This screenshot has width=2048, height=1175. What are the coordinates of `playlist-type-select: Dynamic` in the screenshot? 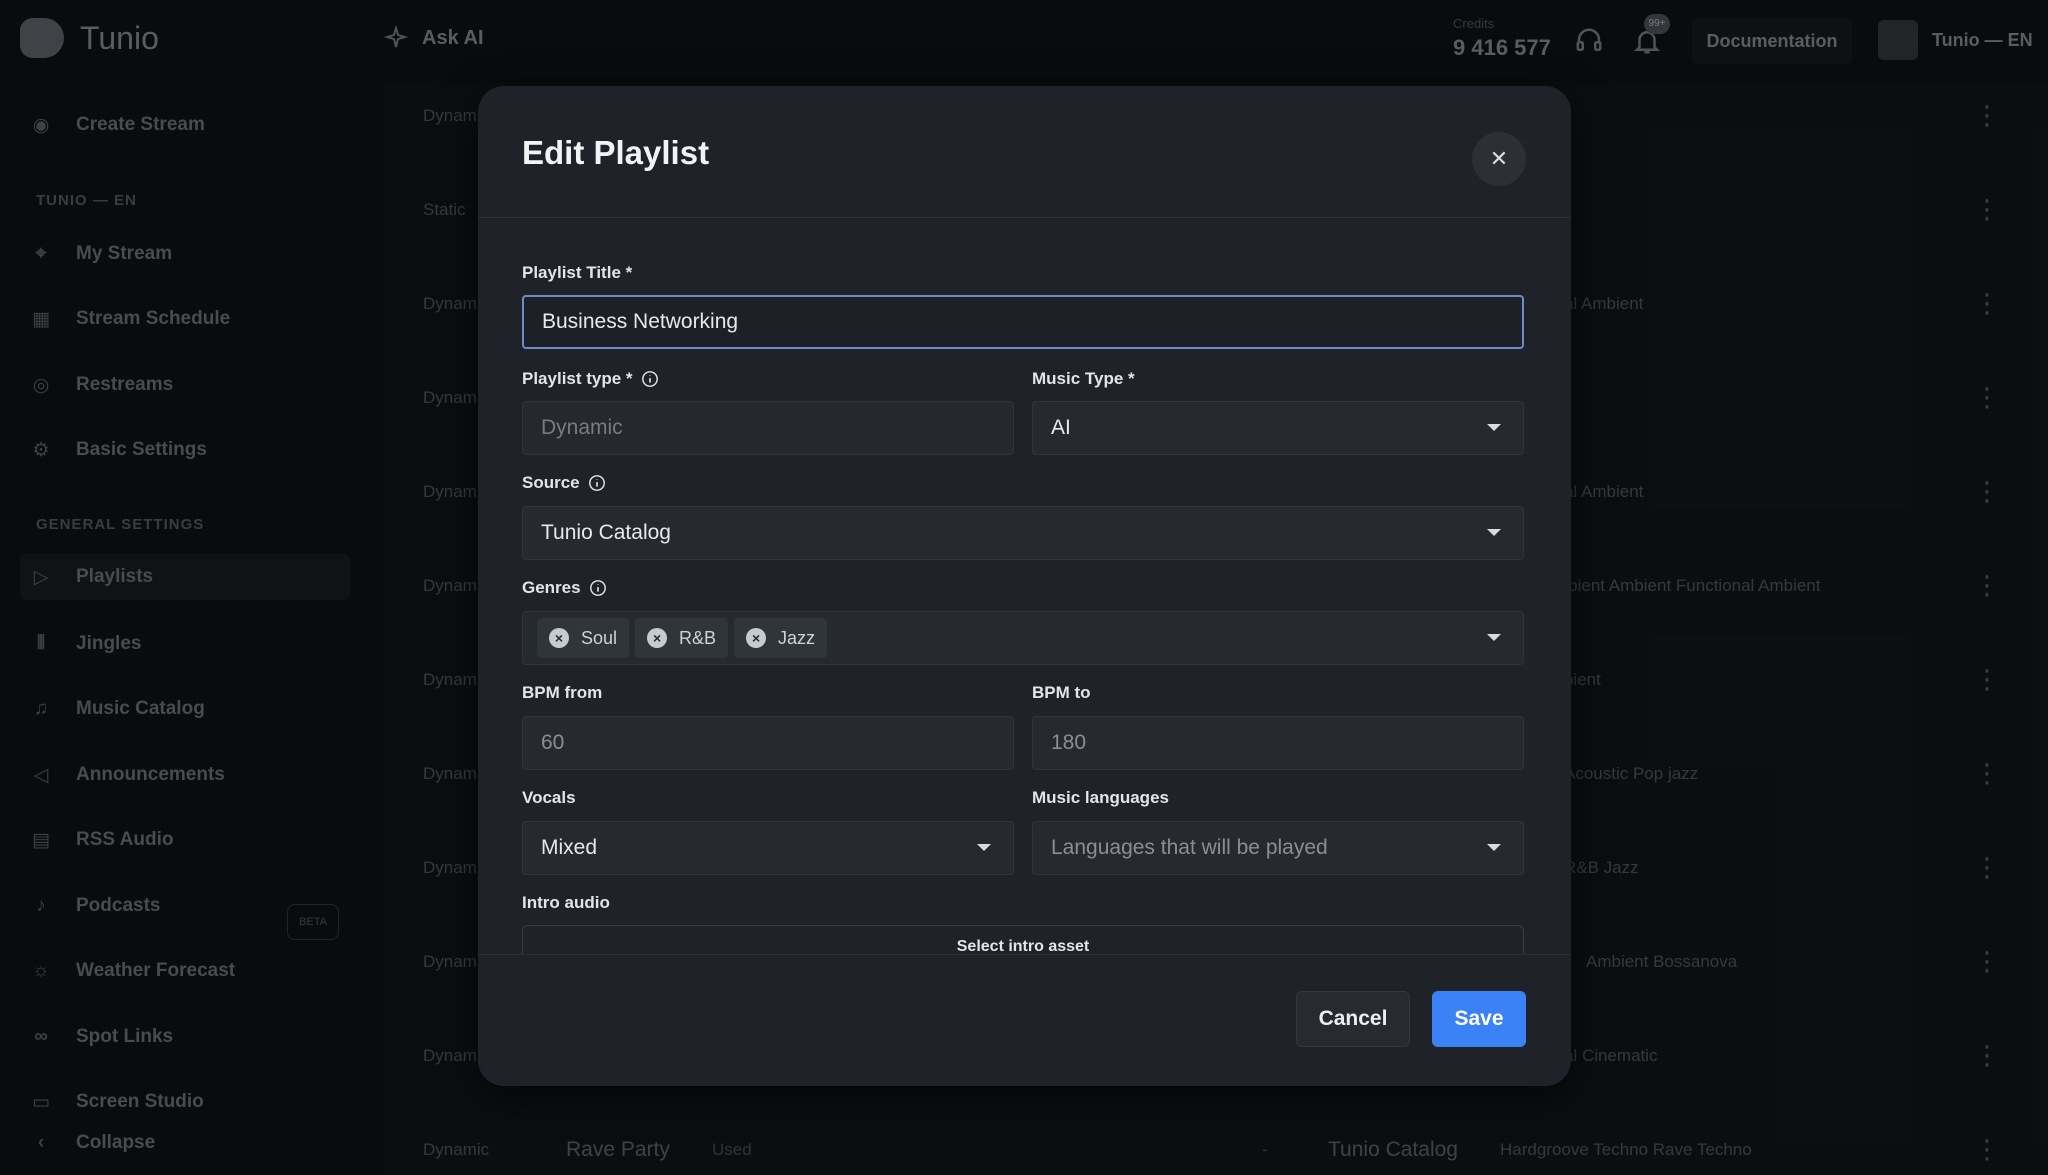 It's located at (768, 428).